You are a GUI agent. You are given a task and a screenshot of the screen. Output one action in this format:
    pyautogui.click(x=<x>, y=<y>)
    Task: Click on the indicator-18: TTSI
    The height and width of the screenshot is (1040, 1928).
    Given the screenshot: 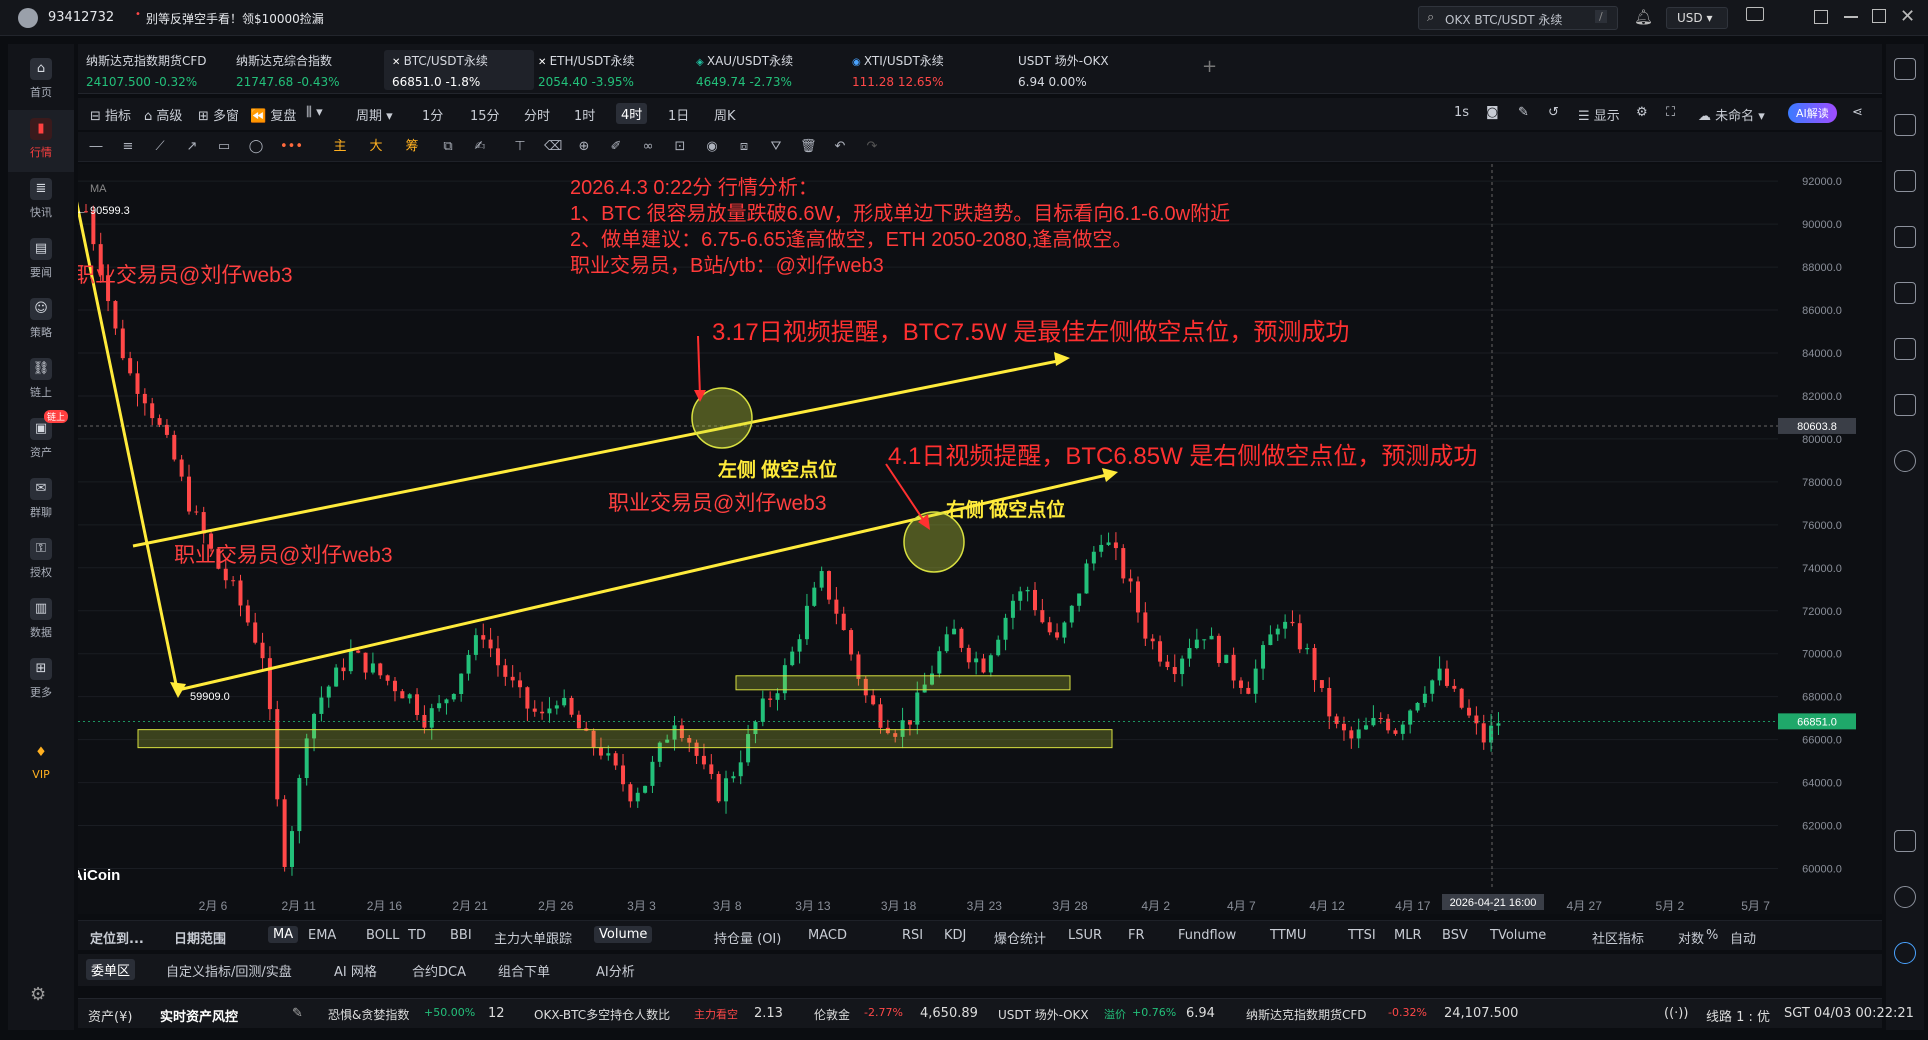 What is the action you would take?
    pyautogui.click(x=1362, y=935)
    